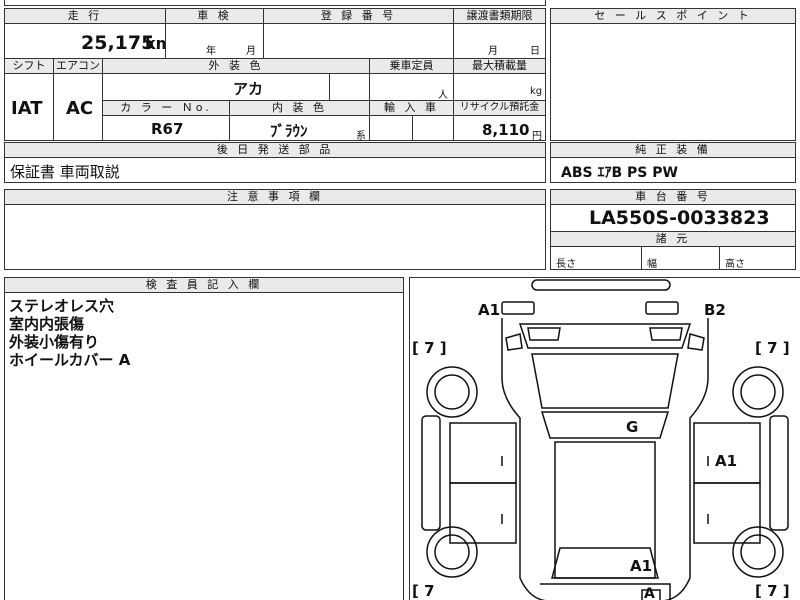 The width and height of the screenshot is (800, 600). I want to click on notes-cell, so click(275, 237).